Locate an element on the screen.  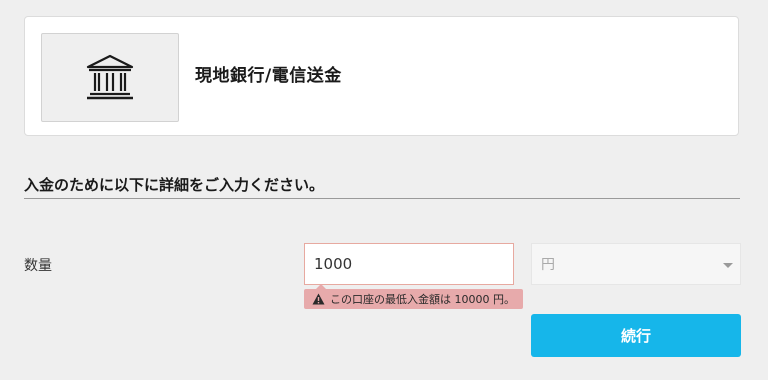
section-divider is located at coordinates (382, 198).